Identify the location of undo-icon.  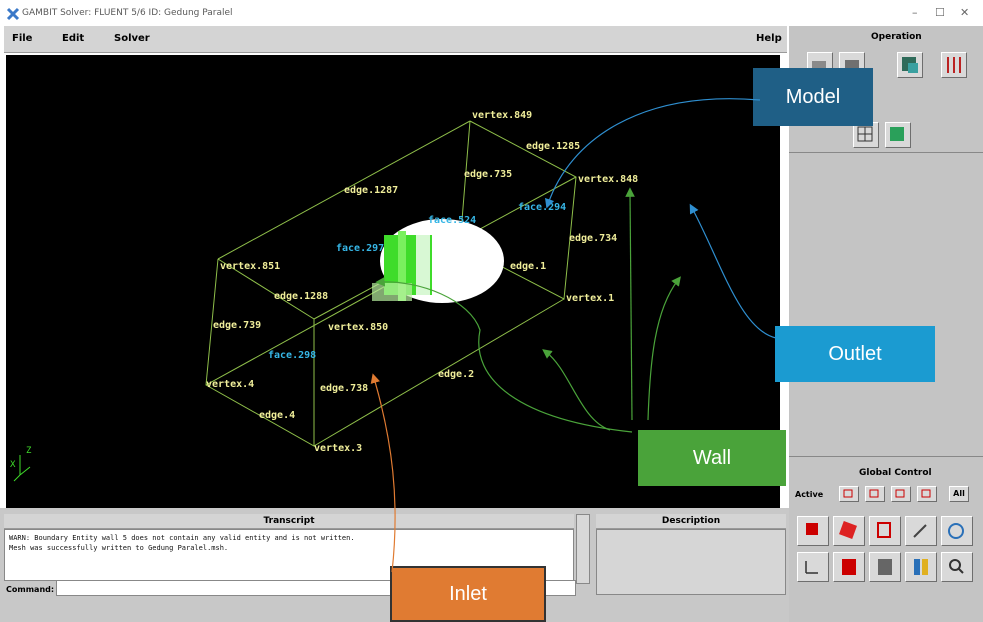
(956, 531).